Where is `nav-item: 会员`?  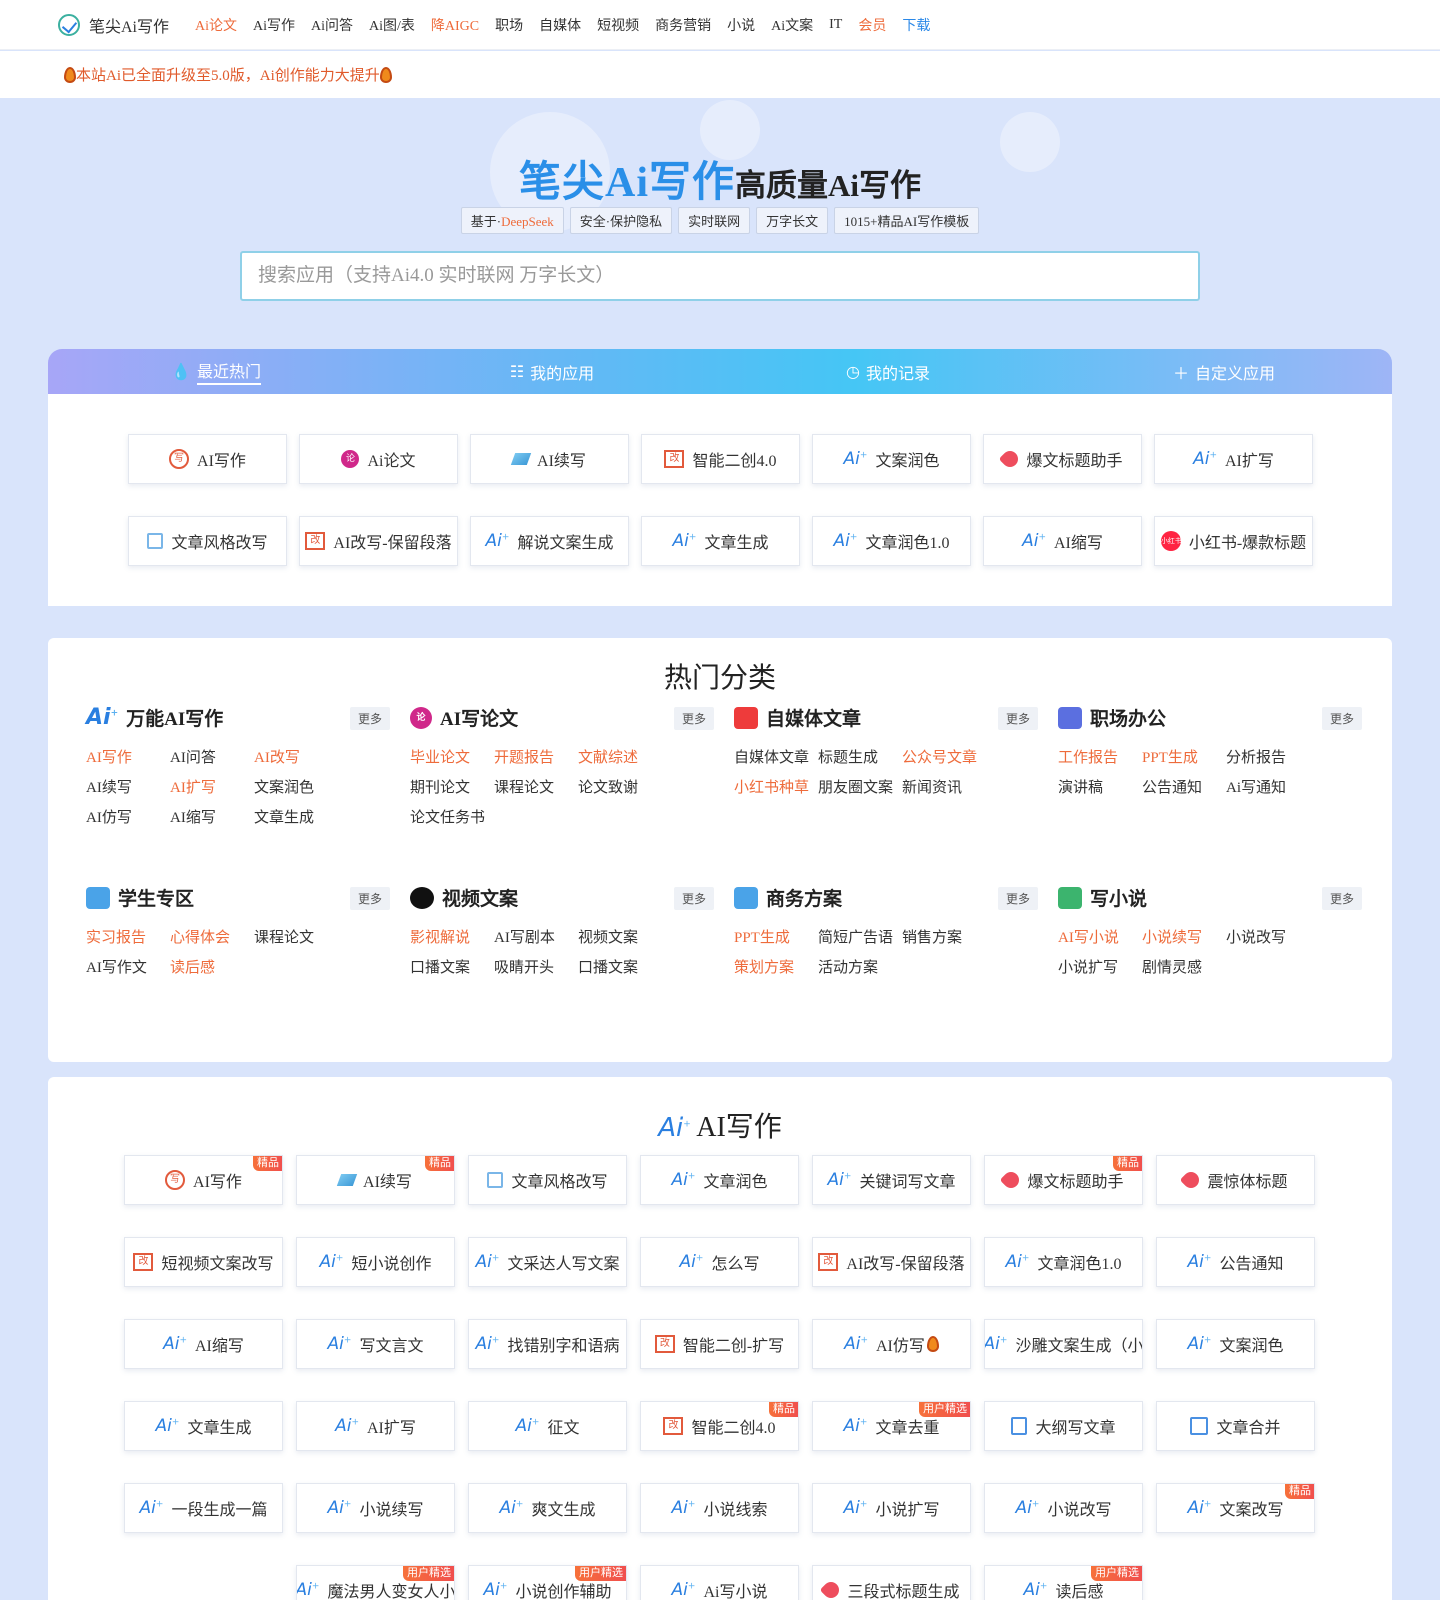 nav-item: 会员 is located at coordinates (872, 25).